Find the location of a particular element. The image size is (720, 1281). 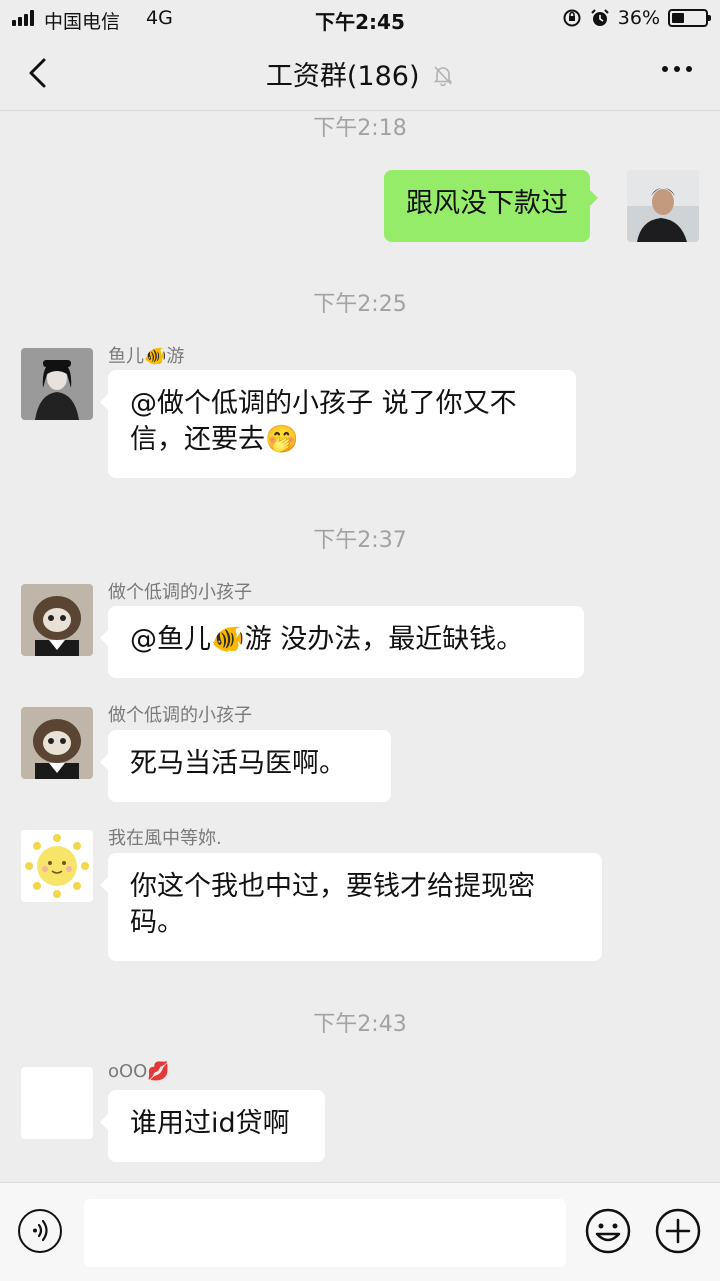

emoji-face-icon is located at coordinates (608, 1231).